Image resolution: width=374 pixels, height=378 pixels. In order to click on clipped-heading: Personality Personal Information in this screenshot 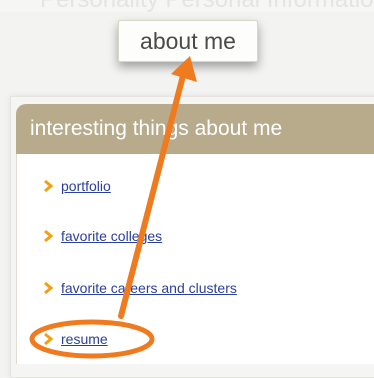, I will do `click(207, 6)`.